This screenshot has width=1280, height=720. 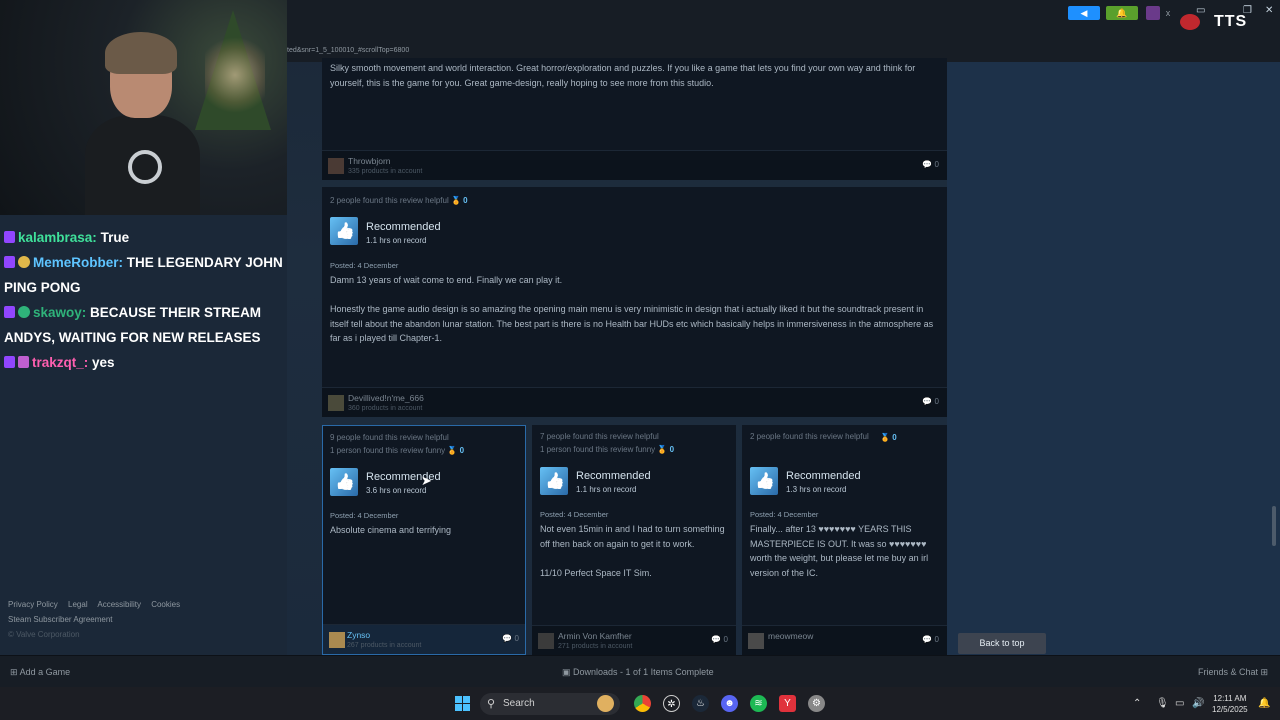 What do you see at coordinates (143, 107) in the screenshot?
I see `webcam-feed` at bounding box center [143, 107].